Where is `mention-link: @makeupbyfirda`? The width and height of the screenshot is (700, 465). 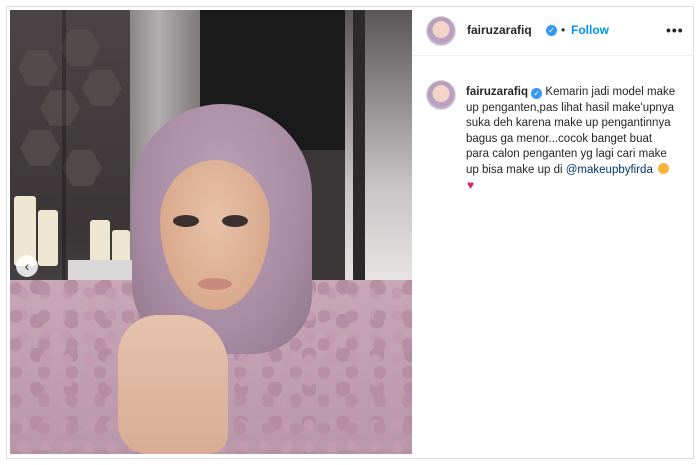 mention-link: @makeupbyfirda is located at coordinates (609, 170).